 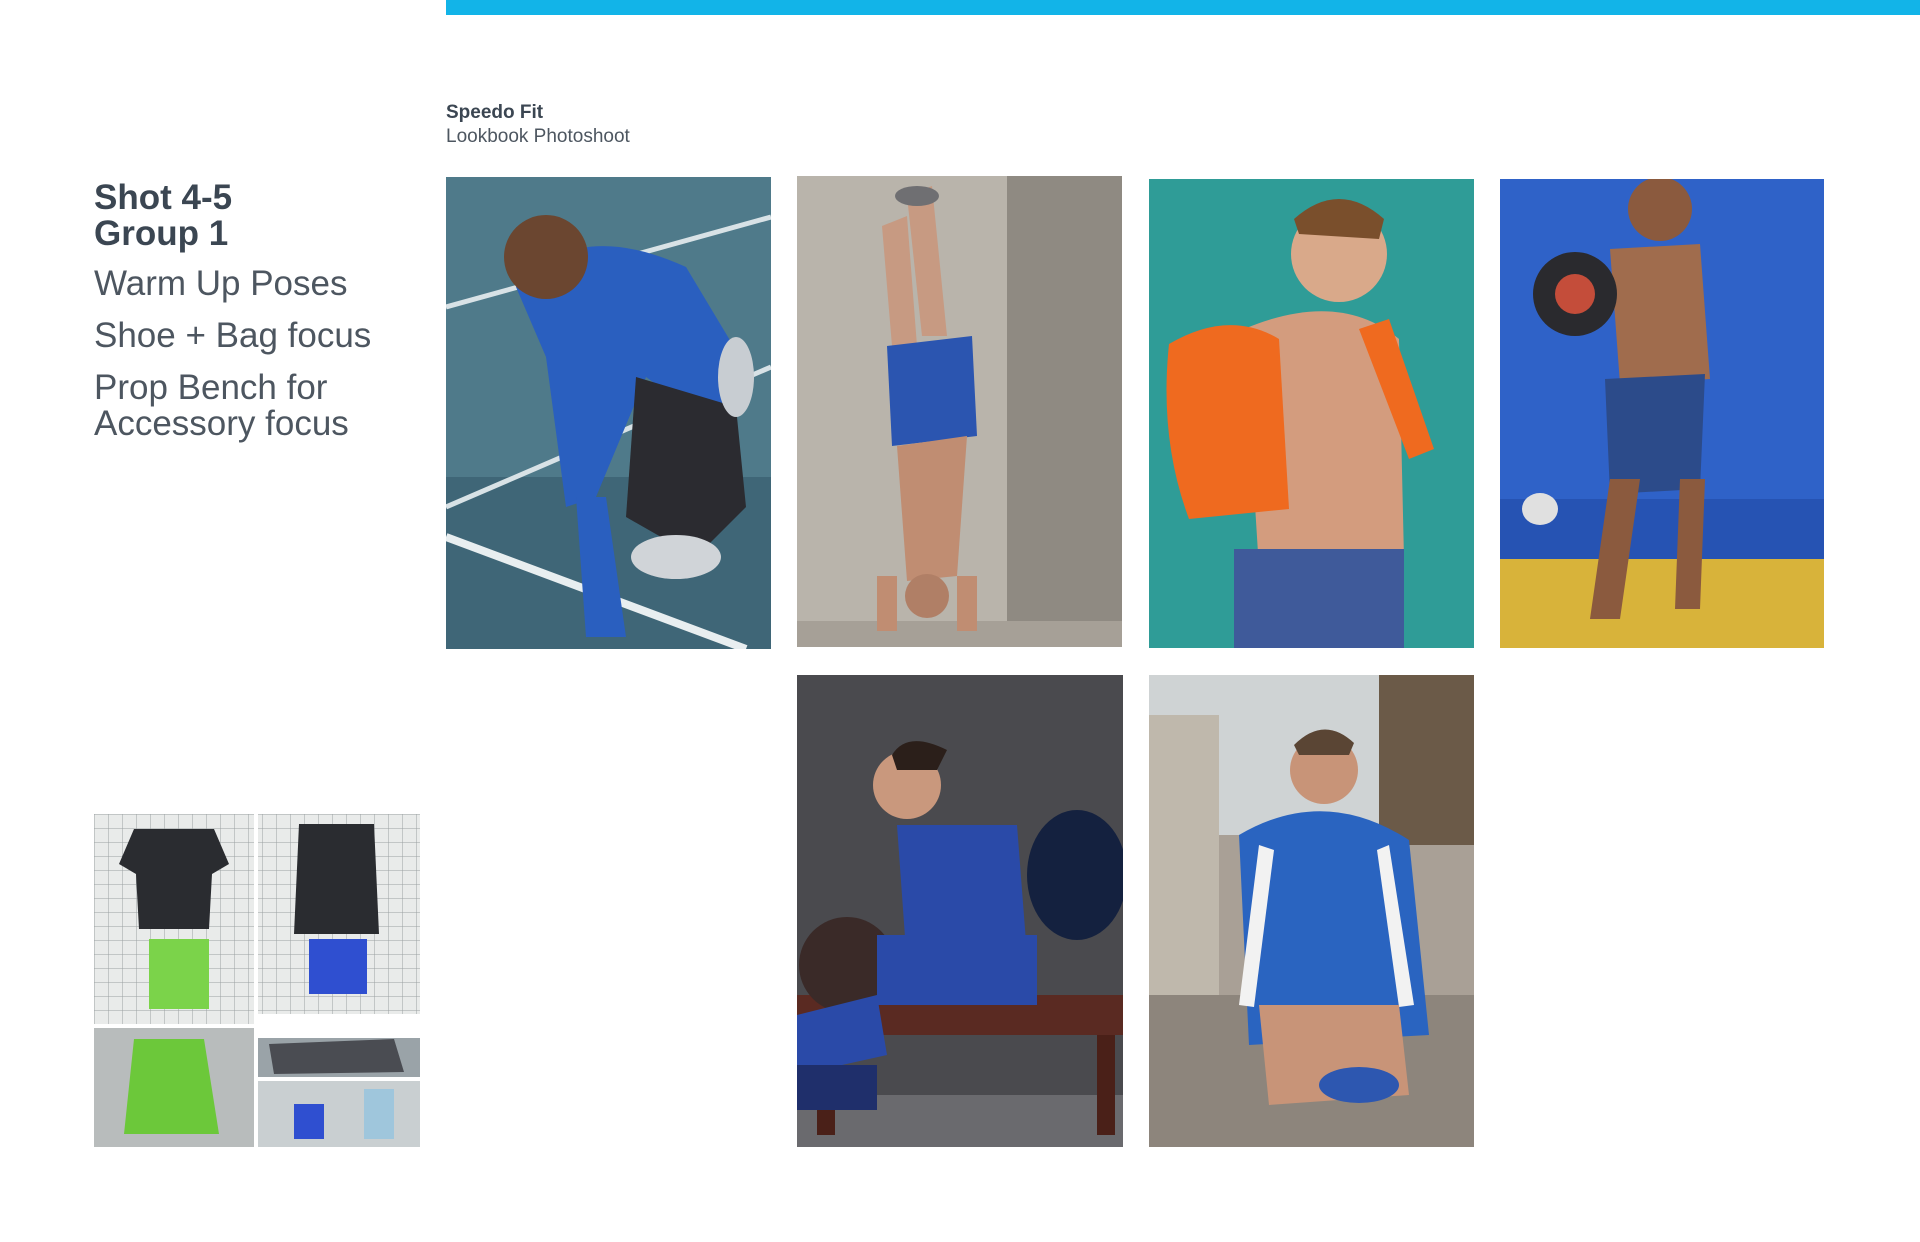 What do you see at coordinates (1662, 413) in the screenshot?
I see `photo-medicine-ball` at bounding box center [1662, 413].